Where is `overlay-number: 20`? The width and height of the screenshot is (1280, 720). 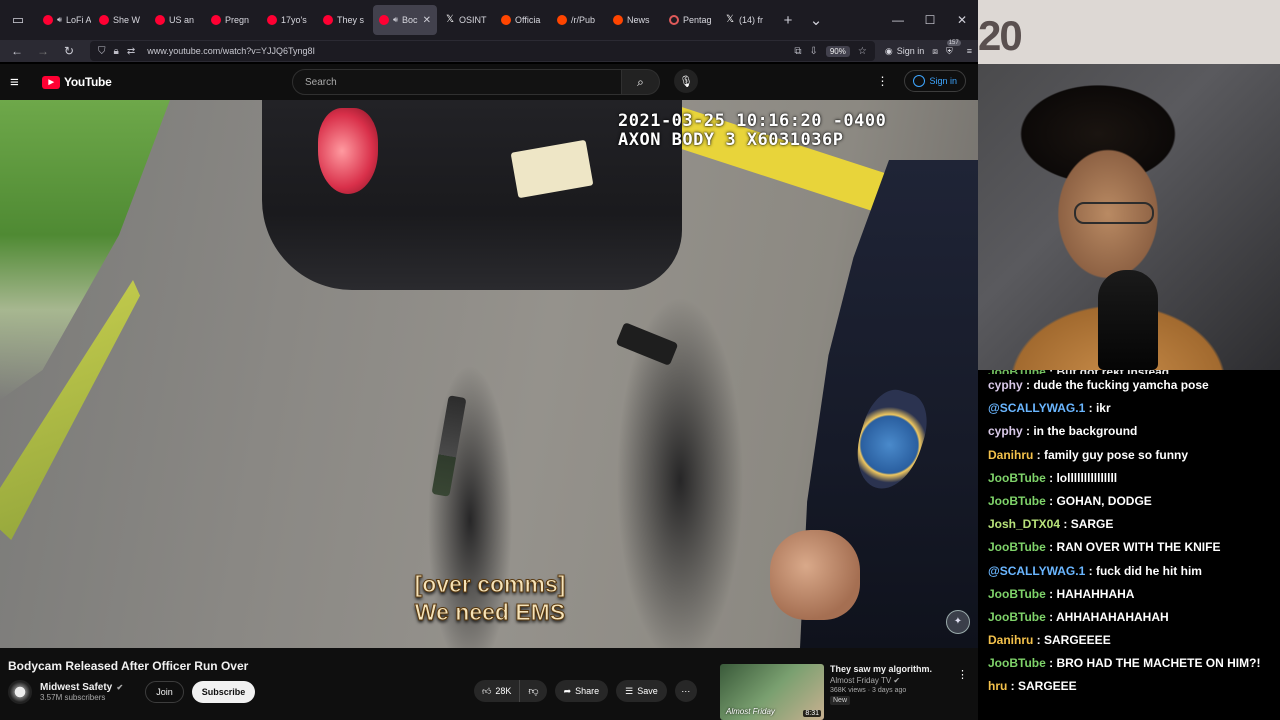
overlay-number: 20 is located at coordinates (1000, 35).